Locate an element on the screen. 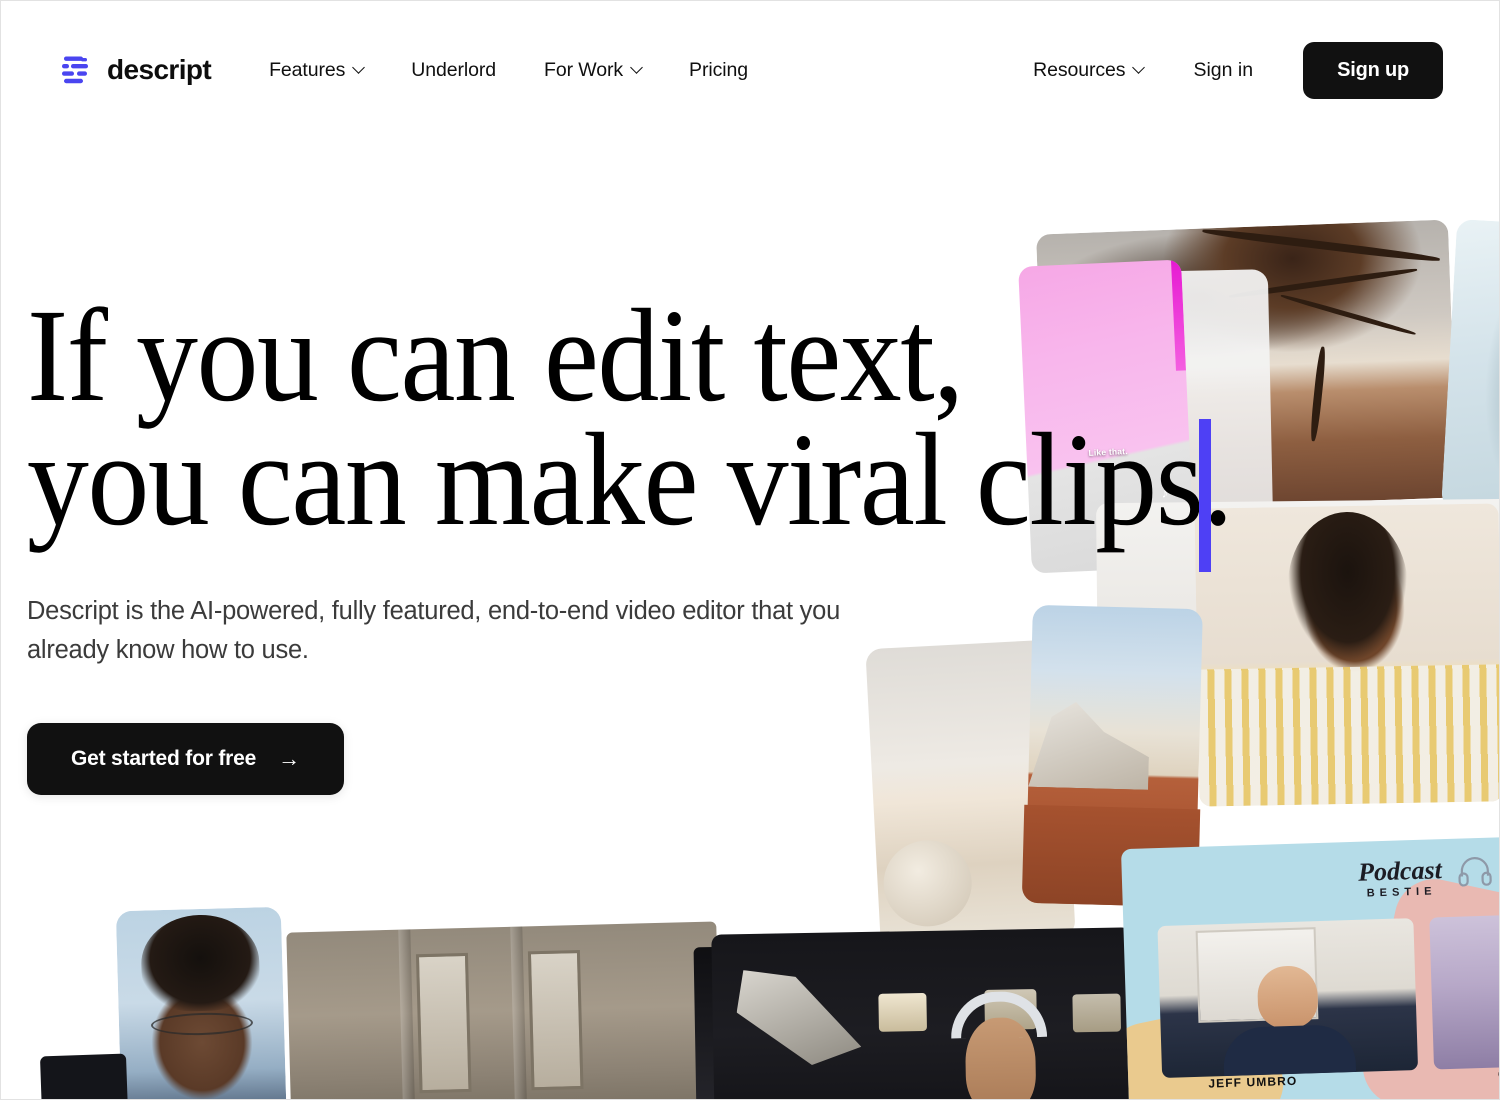  dark-sliver-clip-left is located at coordinates (84, 1076).